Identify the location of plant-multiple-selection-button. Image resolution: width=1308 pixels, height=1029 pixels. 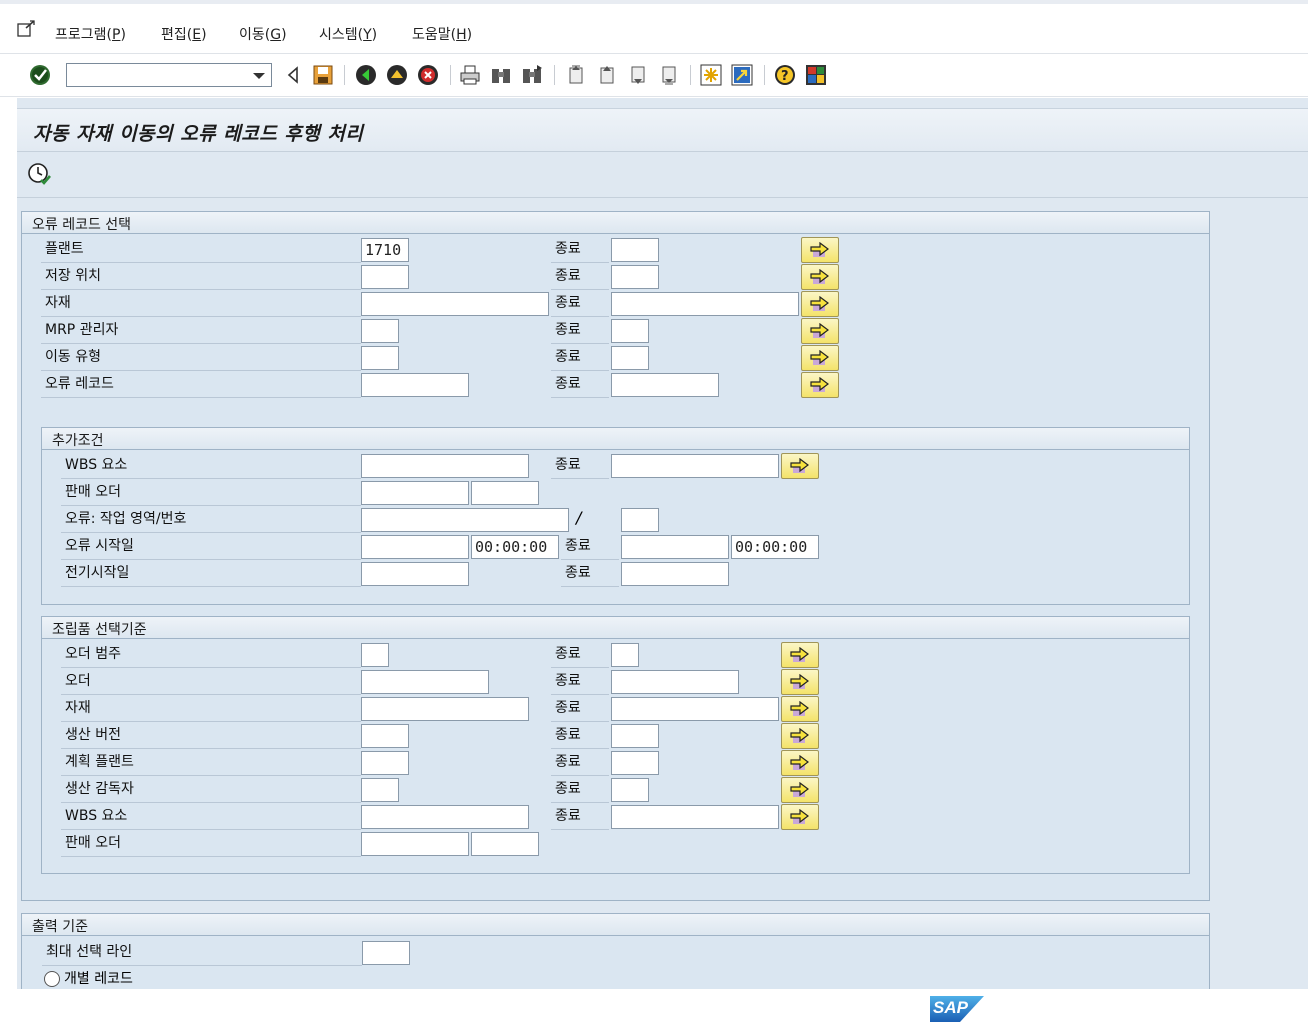
(820, 250).